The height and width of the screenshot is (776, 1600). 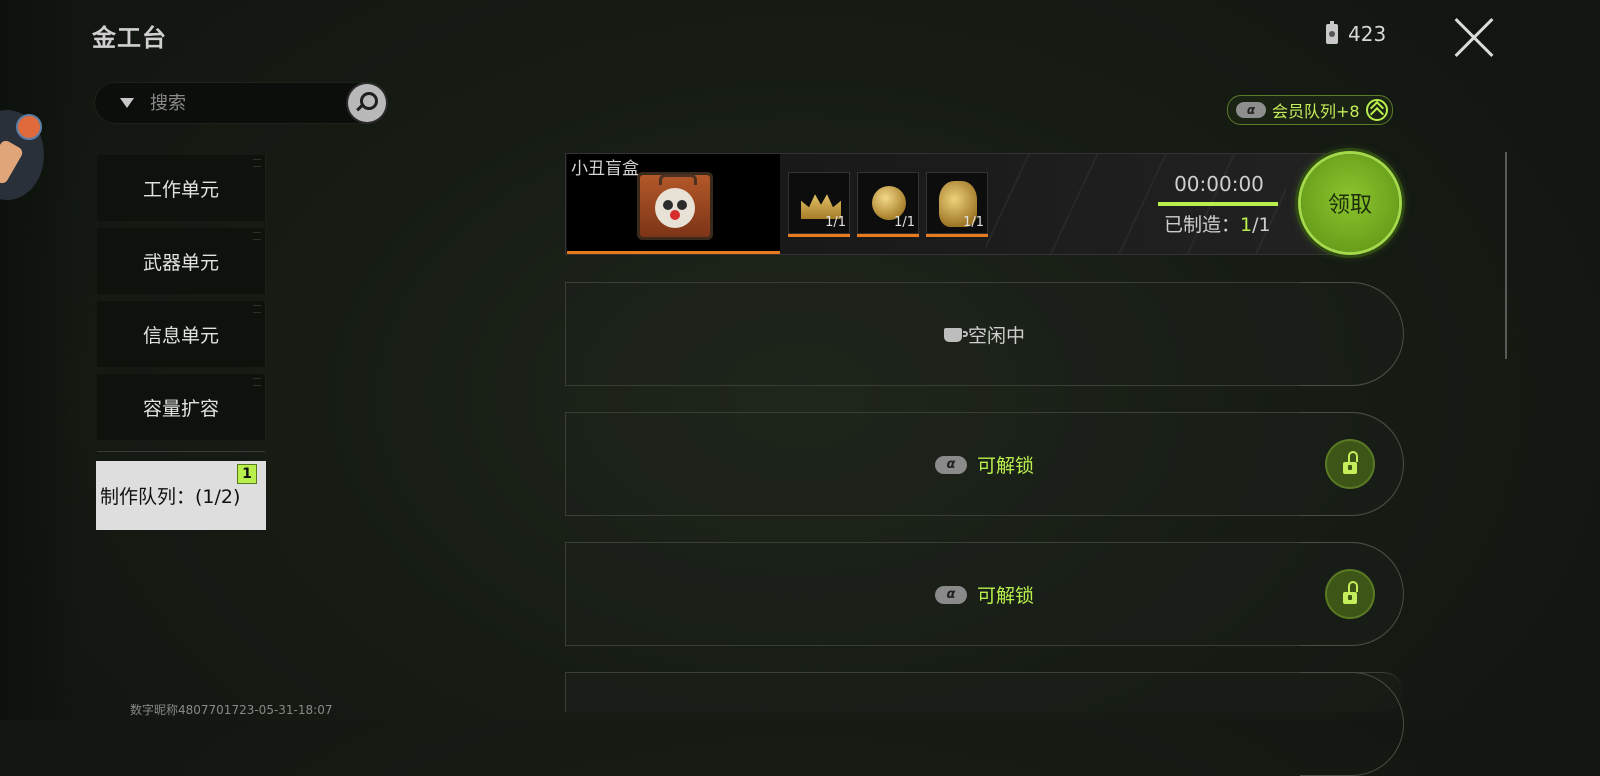 I want to click on sidebar-divider, so click(x=181, y=451).